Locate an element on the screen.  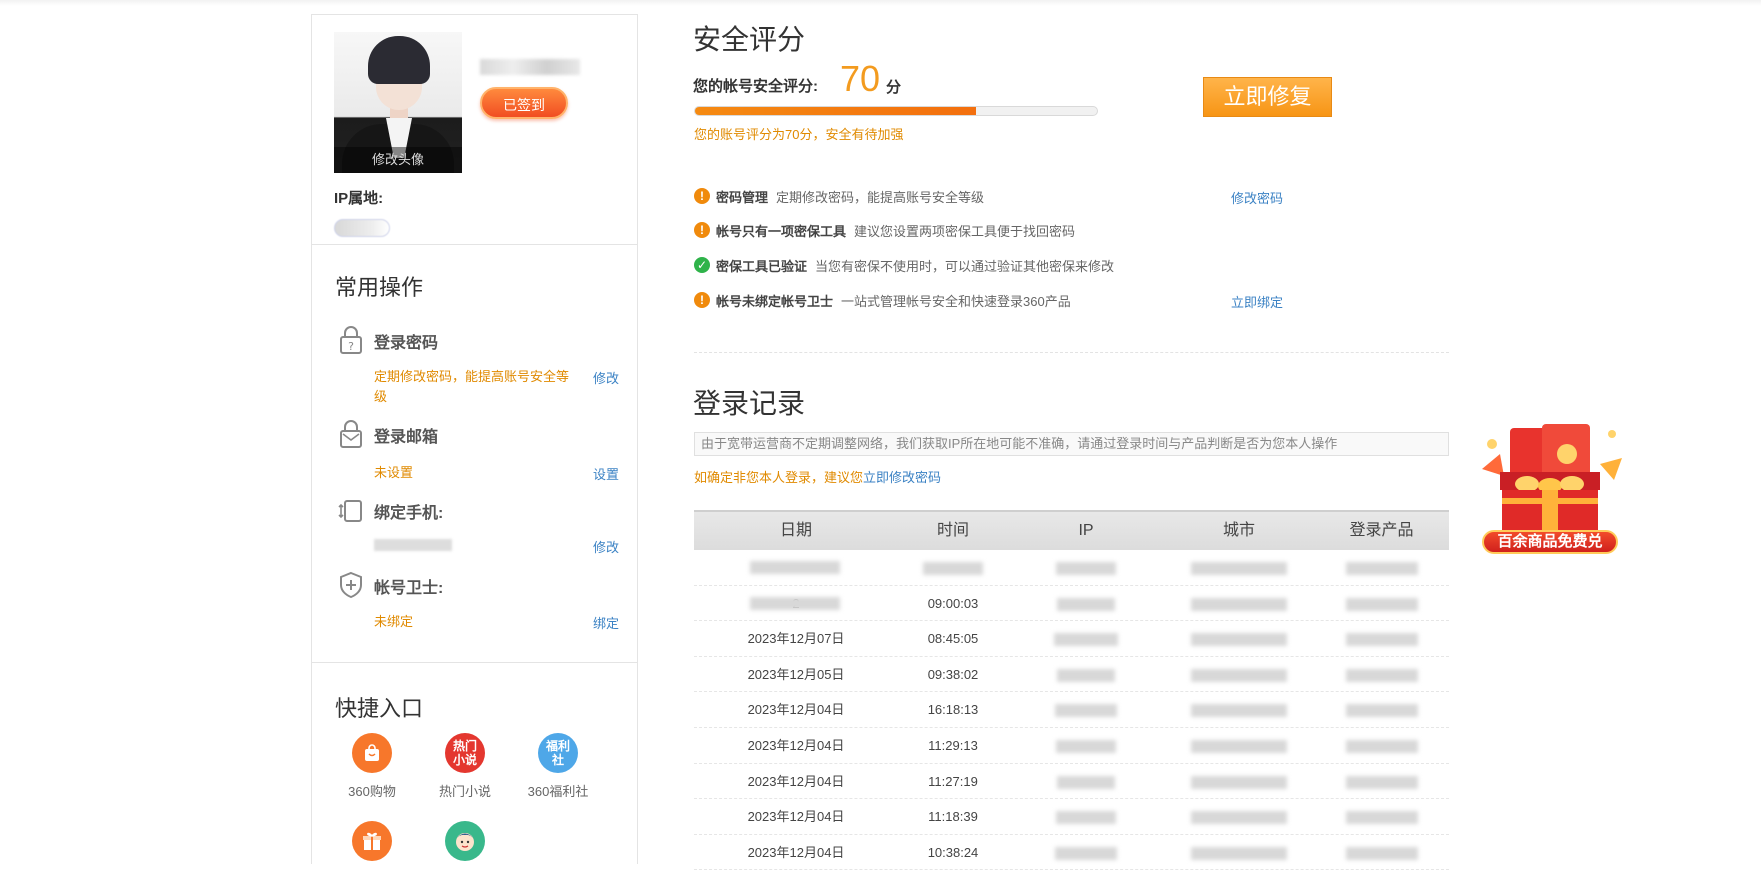
cell-date: 2023年12月05日 is located at coordinates (796, 674).